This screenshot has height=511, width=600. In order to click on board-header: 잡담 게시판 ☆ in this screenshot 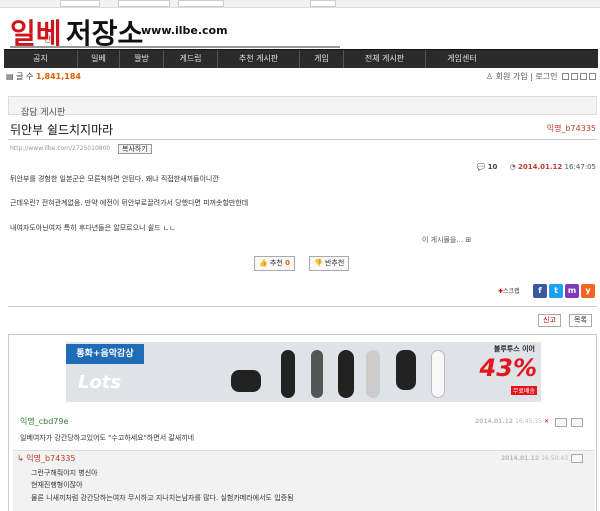, I will do `click(302, 107)`.